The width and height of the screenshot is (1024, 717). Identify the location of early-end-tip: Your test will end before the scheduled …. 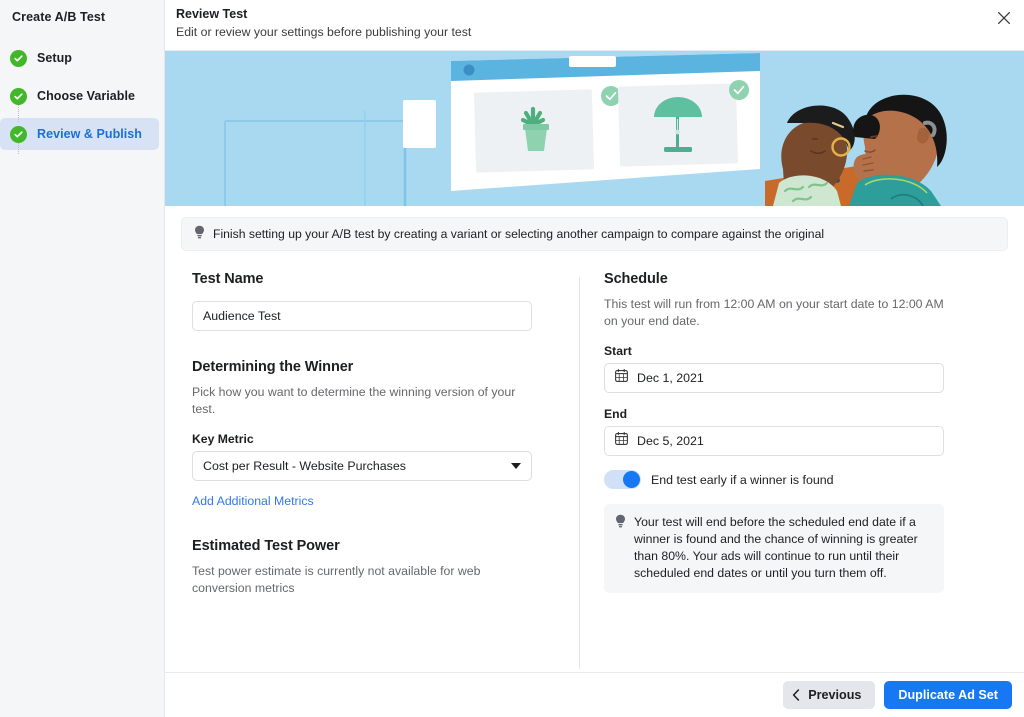
(774, 548).